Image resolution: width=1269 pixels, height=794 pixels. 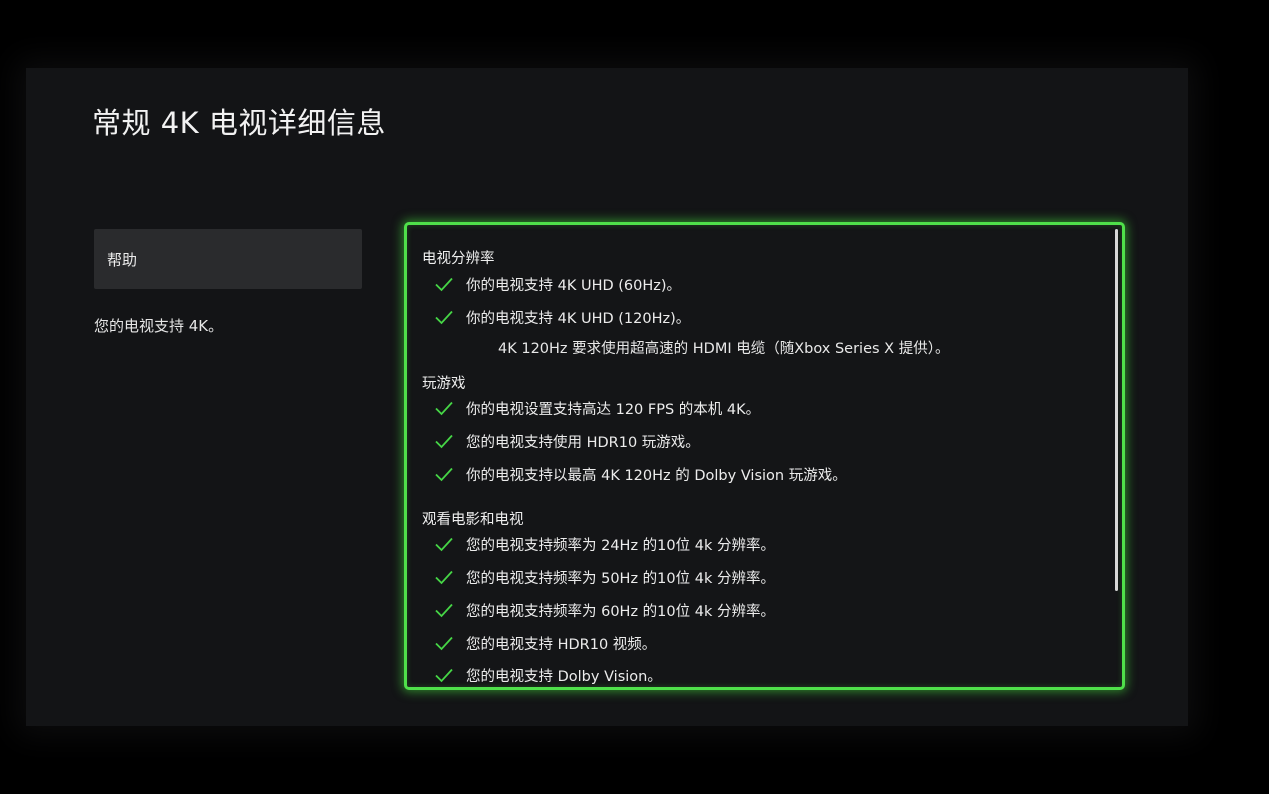 I want to click on help-button-label: 帮助, so click(x=122, y=259).